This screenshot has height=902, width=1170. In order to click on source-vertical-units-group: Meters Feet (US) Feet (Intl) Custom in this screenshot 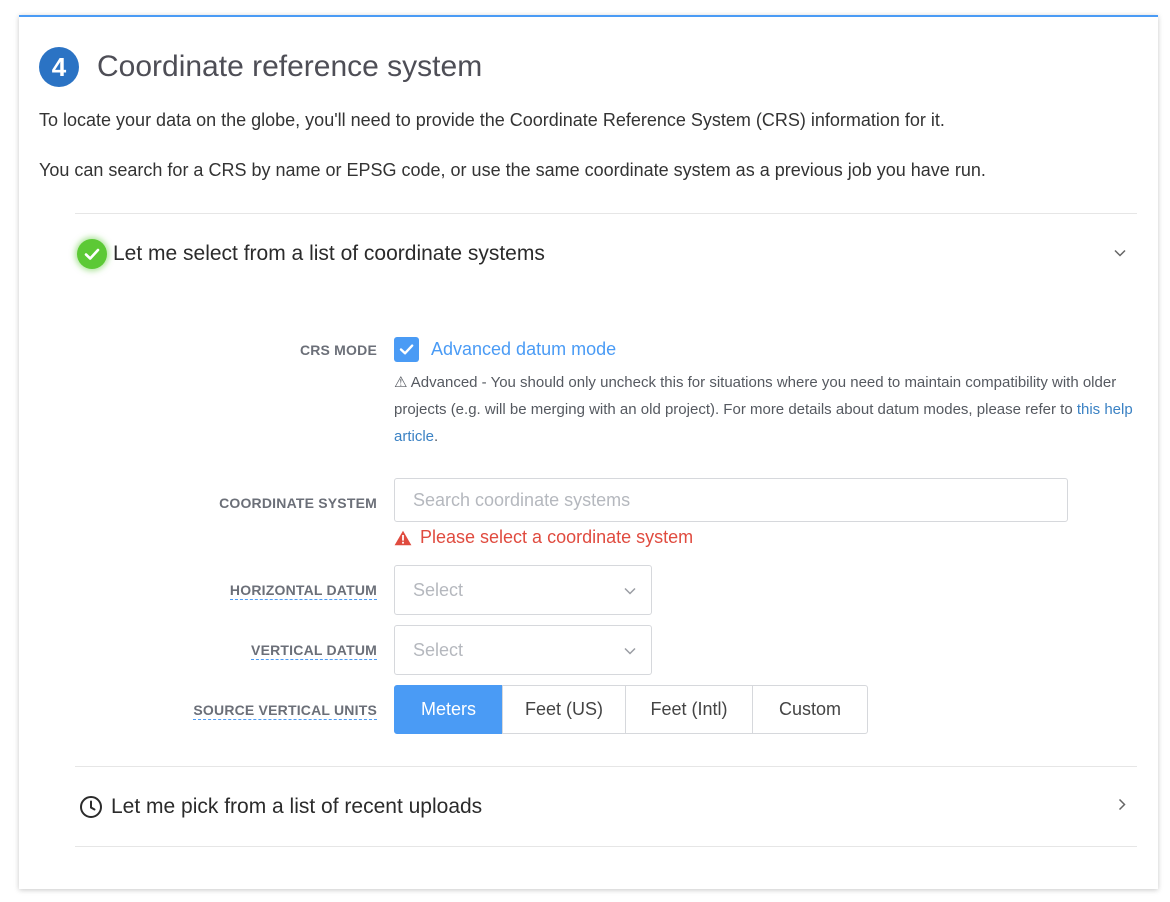, I will do `click(631, 709)`.